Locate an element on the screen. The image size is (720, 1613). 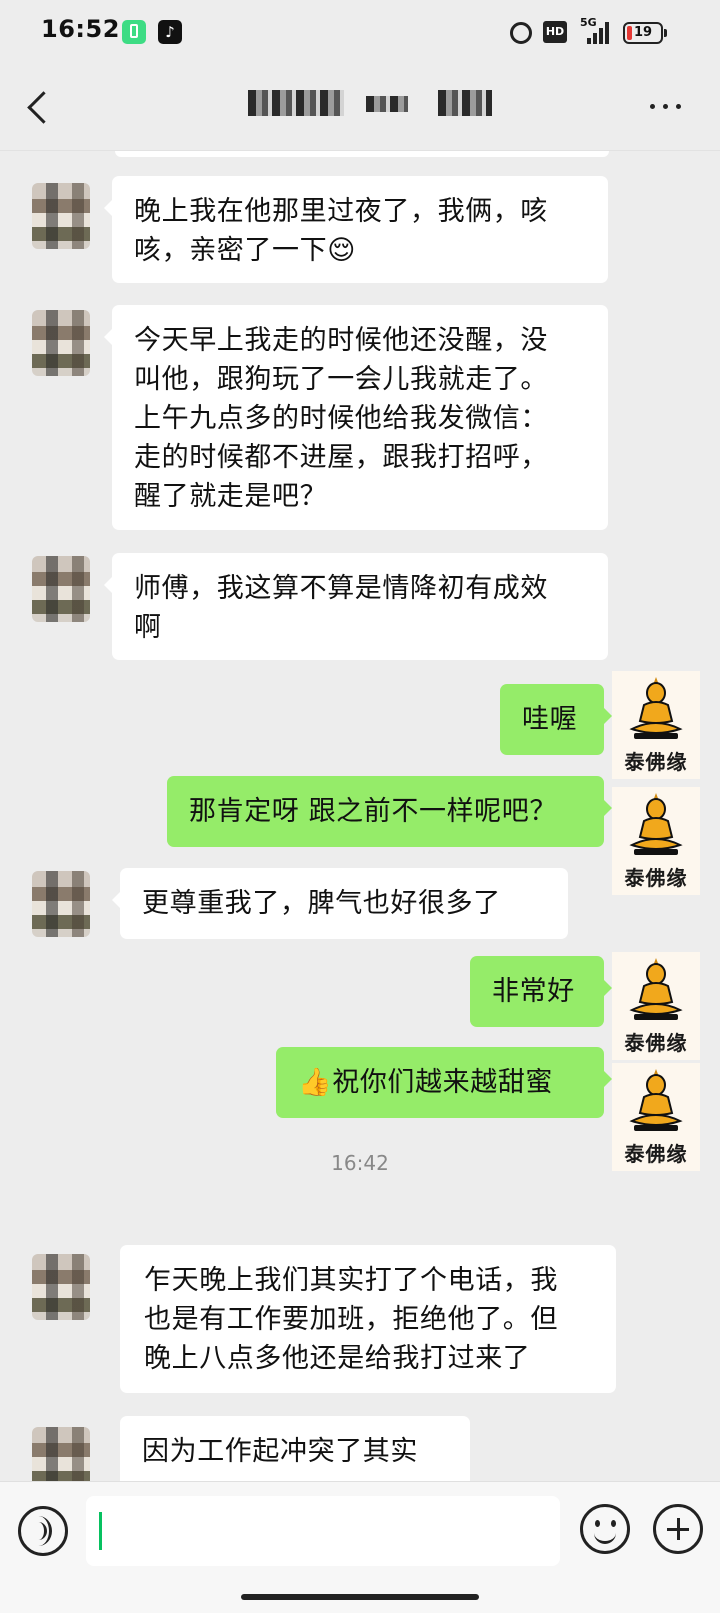
message-bubble-received: 晚上我在他那里过夜了，我俩，咳 咳，亲密了一下😌 is located at coordinates (356, 229).